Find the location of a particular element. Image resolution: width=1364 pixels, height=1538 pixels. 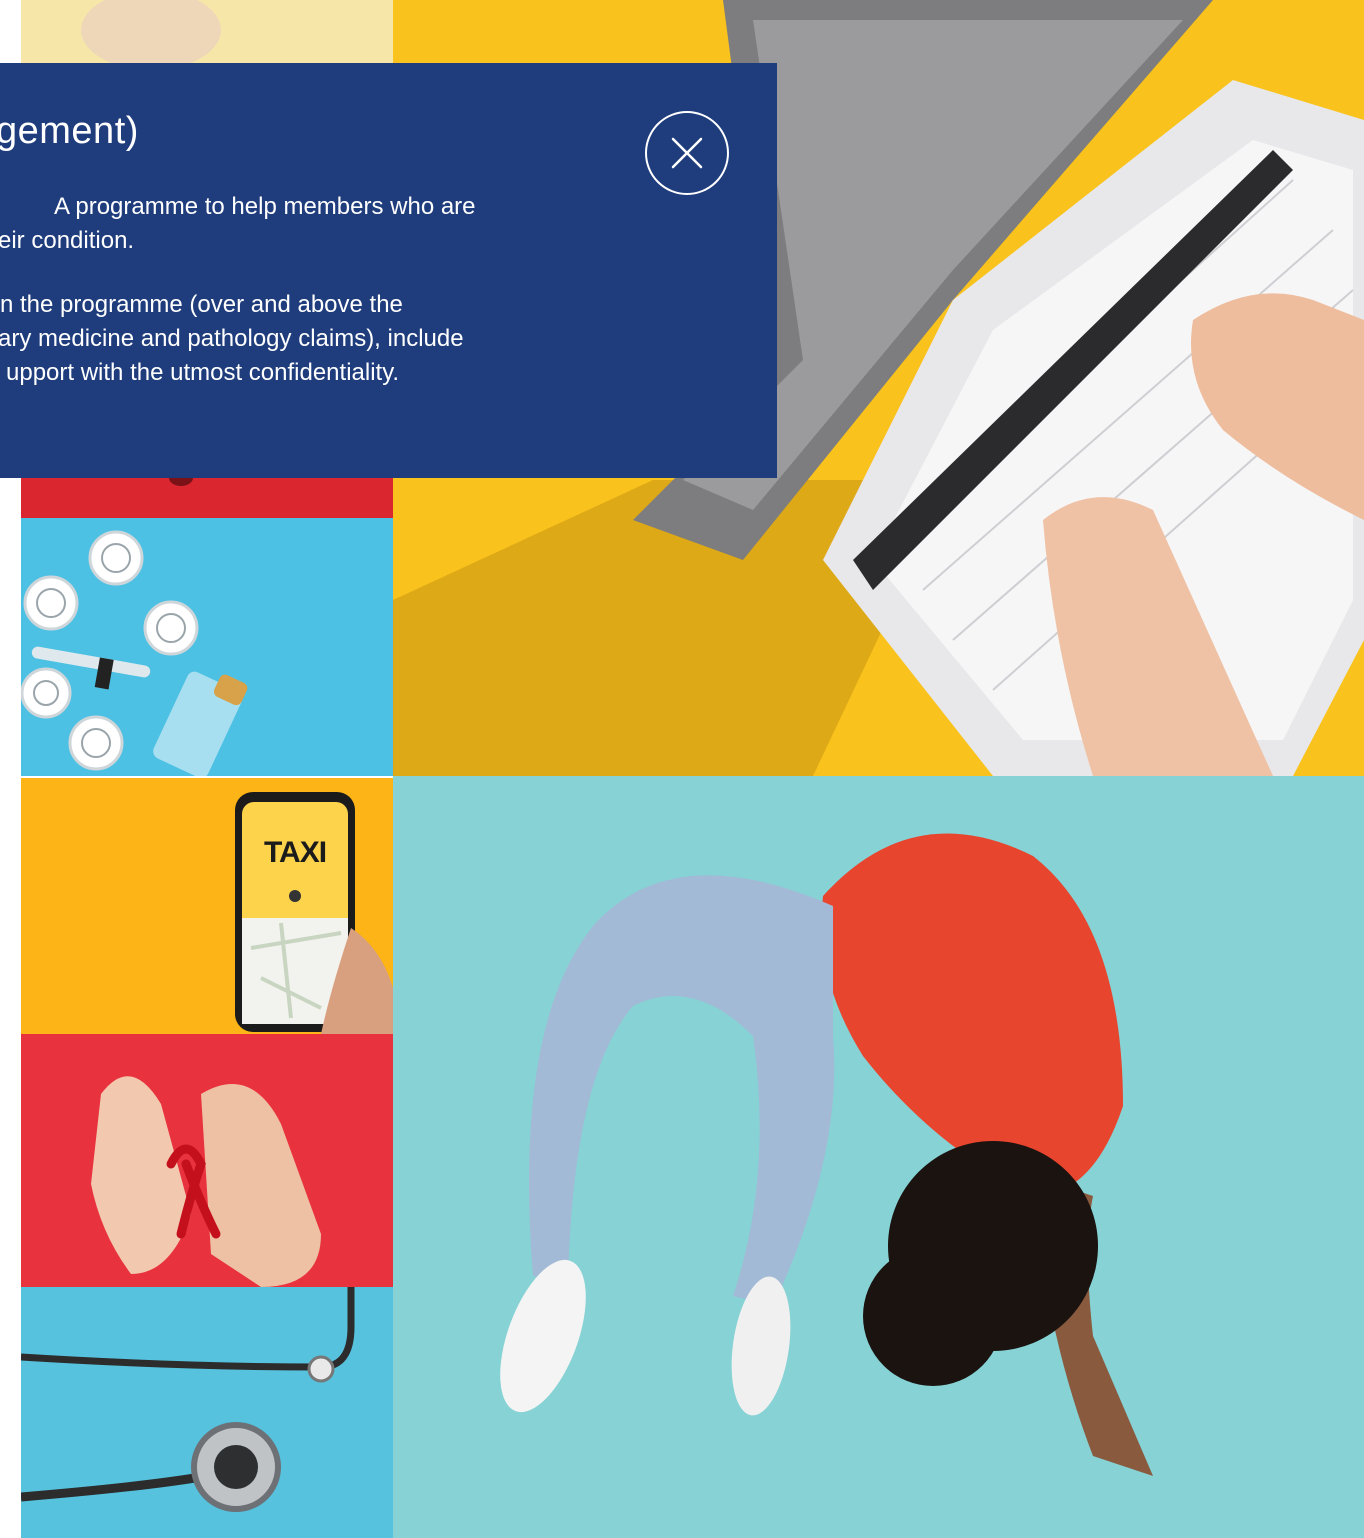

close-button is located at coordinates (687, 153).